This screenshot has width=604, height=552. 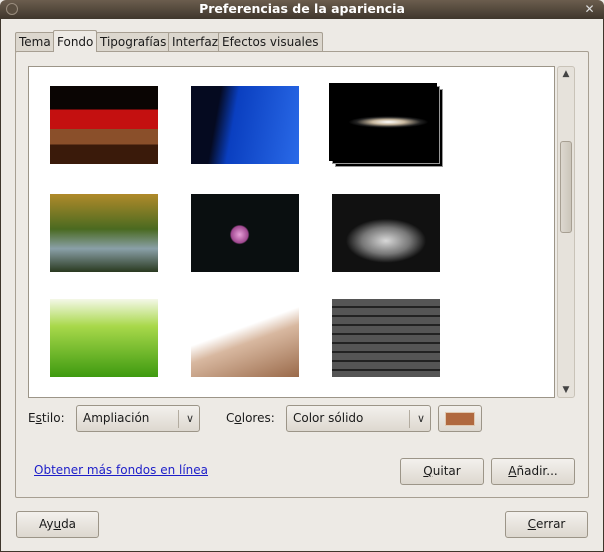 I want to click on scroll-up-icon: ▲, so click(x=566, y=74).